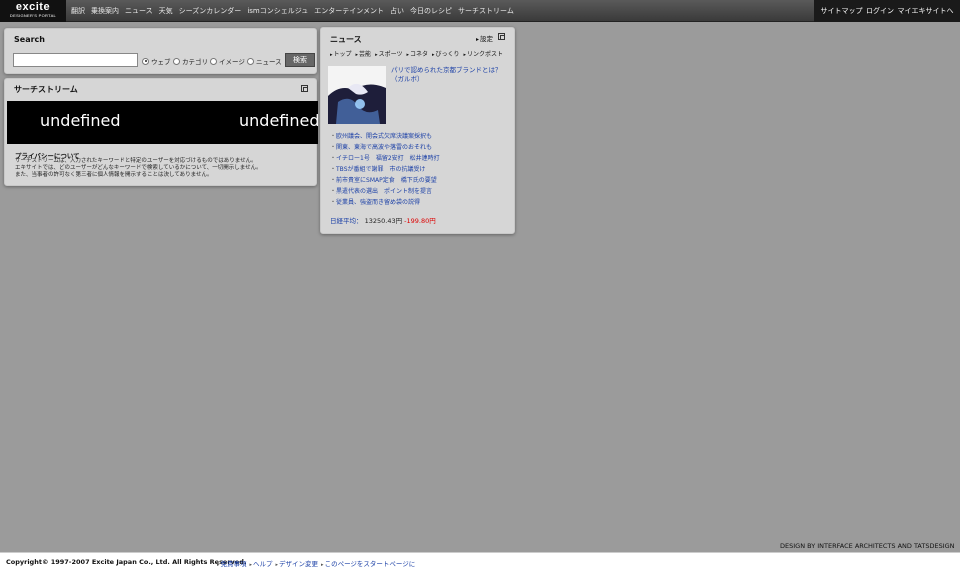 Image resolution: width=960 pixels, height=569 pixels. I want to click on logo-subtitle: DESIGNER'S PORTAL, so click(33, 15).